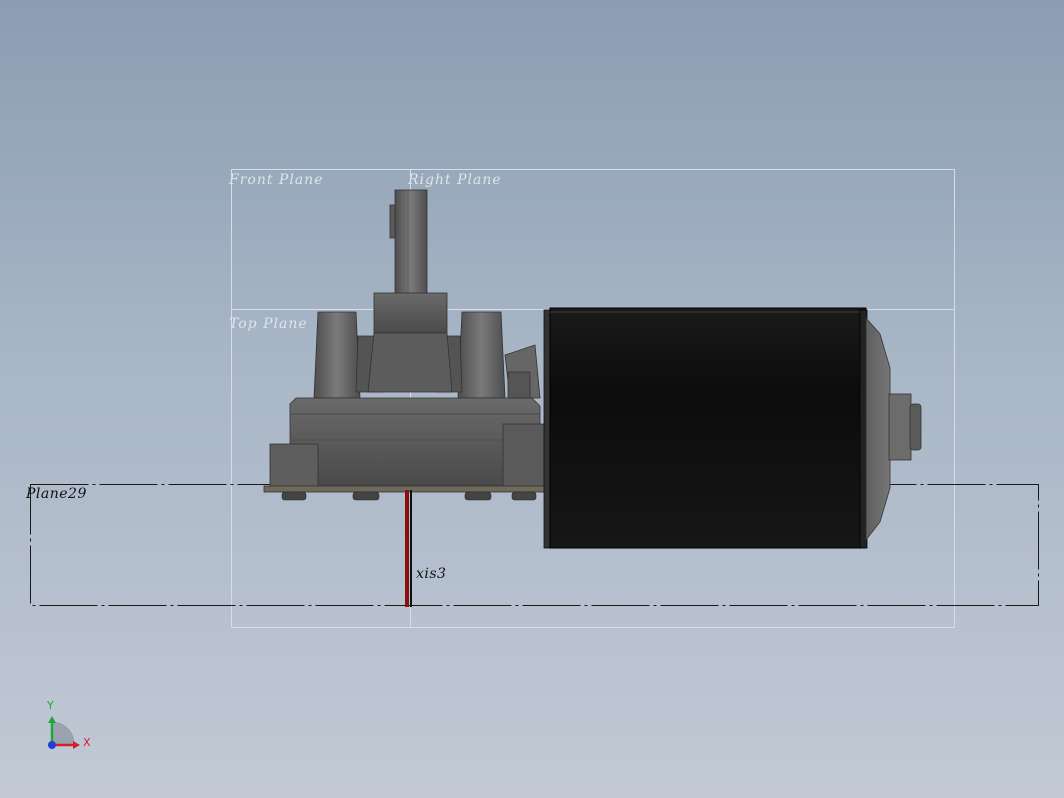 The image size is (1064, 798). I want to click on top-plane-label: Top Plane, so click(268, 324).